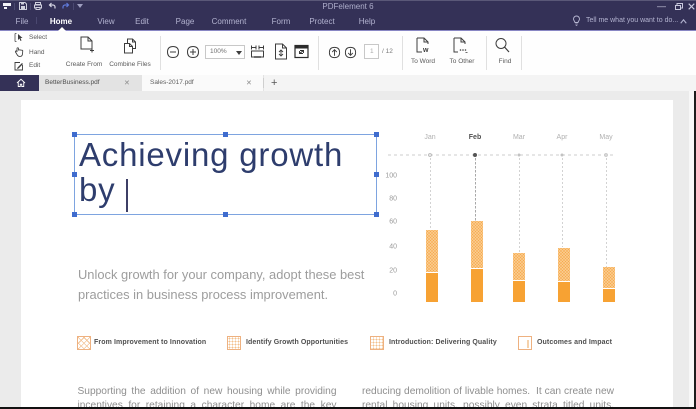 This screenshot has height=409, width=696. What do you see at coordinates (425, 50) in the screenshot?
I see `svg-text: w` at bounding box center [425, 50].